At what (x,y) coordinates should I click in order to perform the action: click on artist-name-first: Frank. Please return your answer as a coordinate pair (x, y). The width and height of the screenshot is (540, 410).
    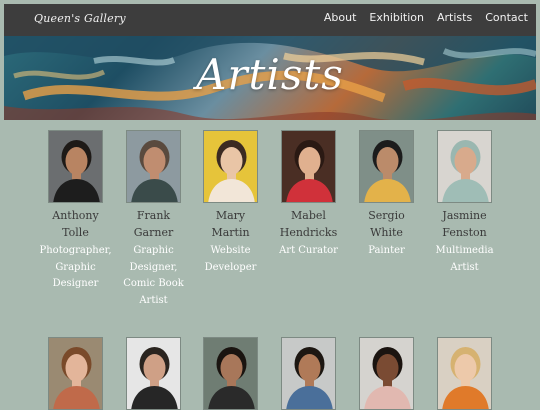
    Looking at the image, I should click on (153, 215).